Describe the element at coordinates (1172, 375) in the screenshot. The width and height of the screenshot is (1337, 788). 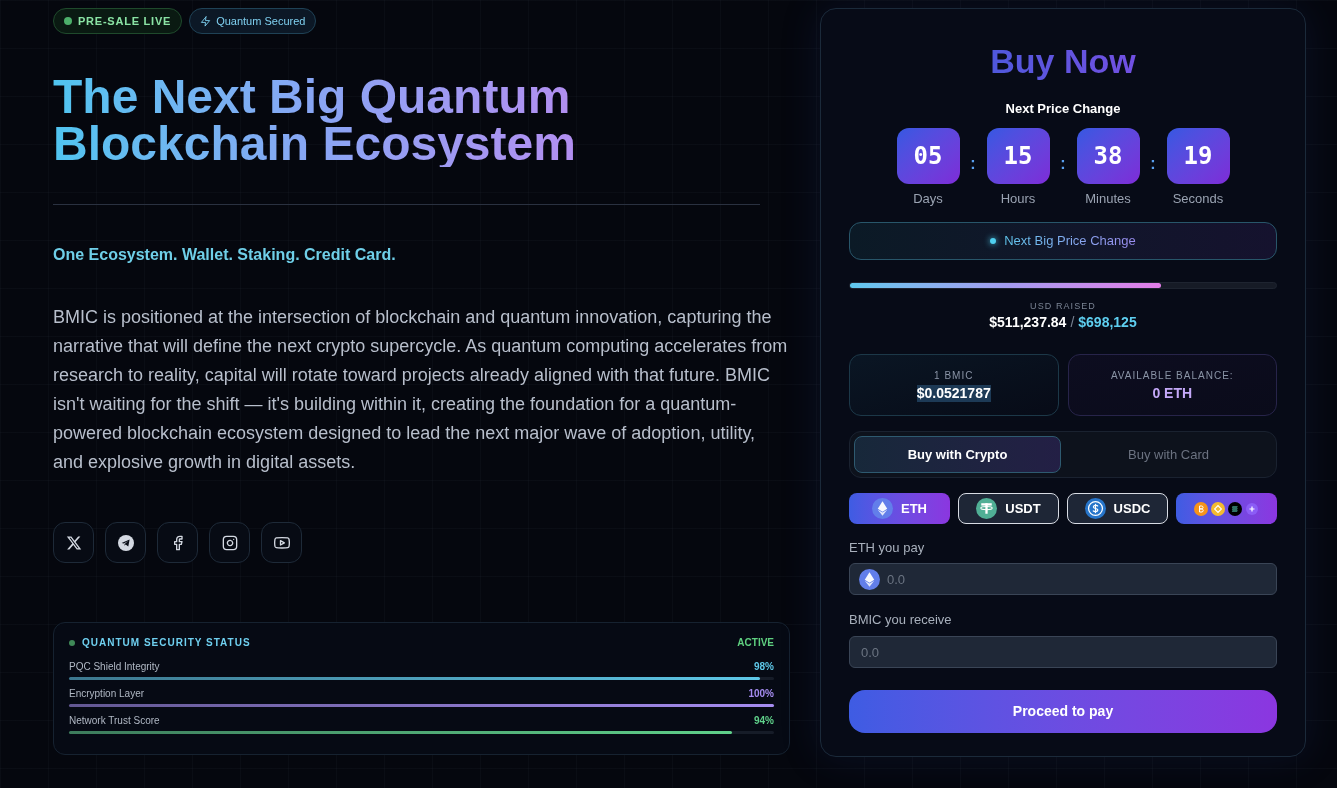
I see `balance-label: AVAILABLE BALANCE:` at that location.